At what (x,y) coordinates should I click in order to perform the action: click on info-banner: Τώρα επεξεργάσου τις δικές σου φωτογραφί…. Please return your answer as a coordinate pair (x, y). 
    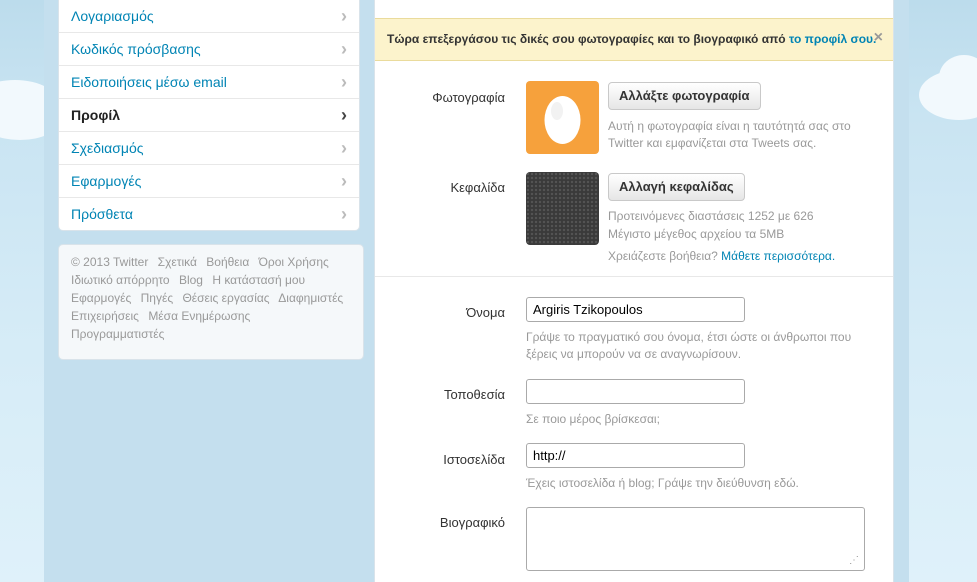
    Looking at the image, I should click on (634, 39).